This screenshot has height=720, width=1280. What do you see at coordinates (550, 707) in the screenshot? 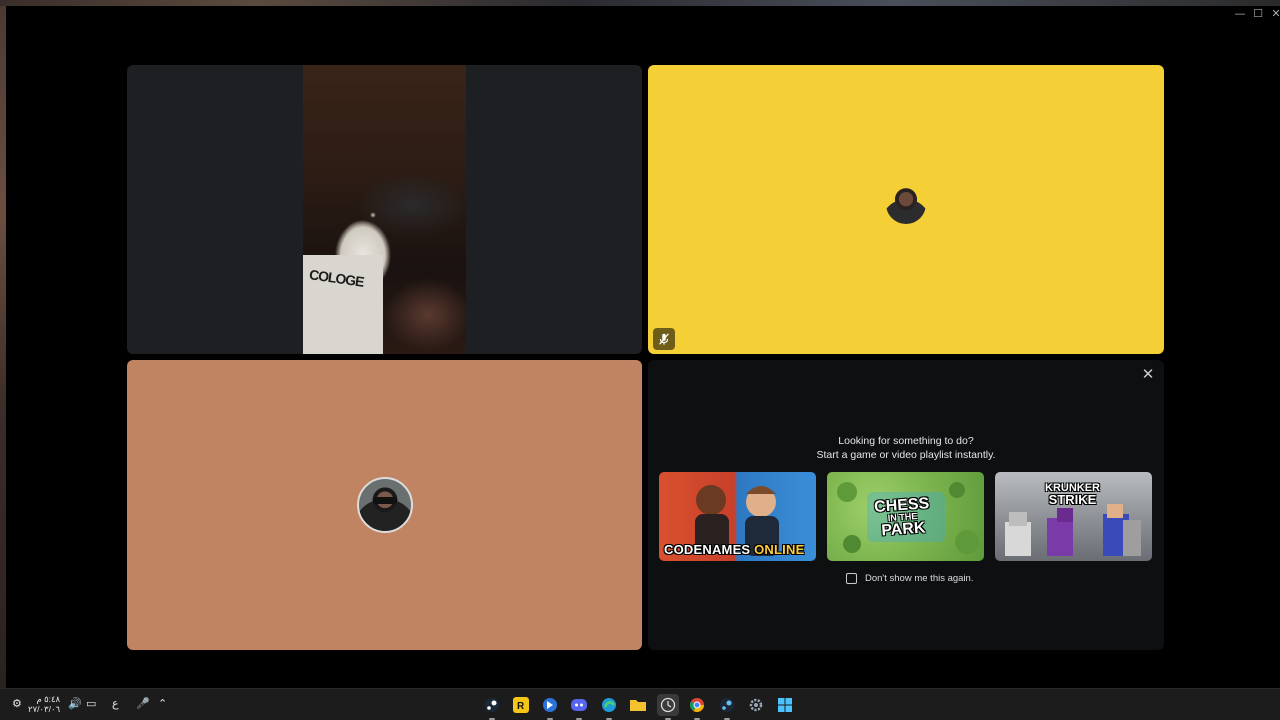
I see `app-icon` at bounding box center [550, 707].